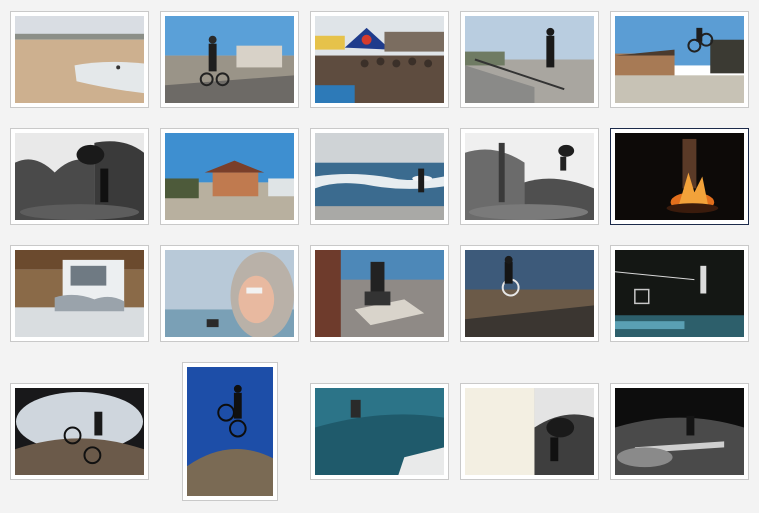  I want to click on bmx-rider-street-photo, so click(229, 59).